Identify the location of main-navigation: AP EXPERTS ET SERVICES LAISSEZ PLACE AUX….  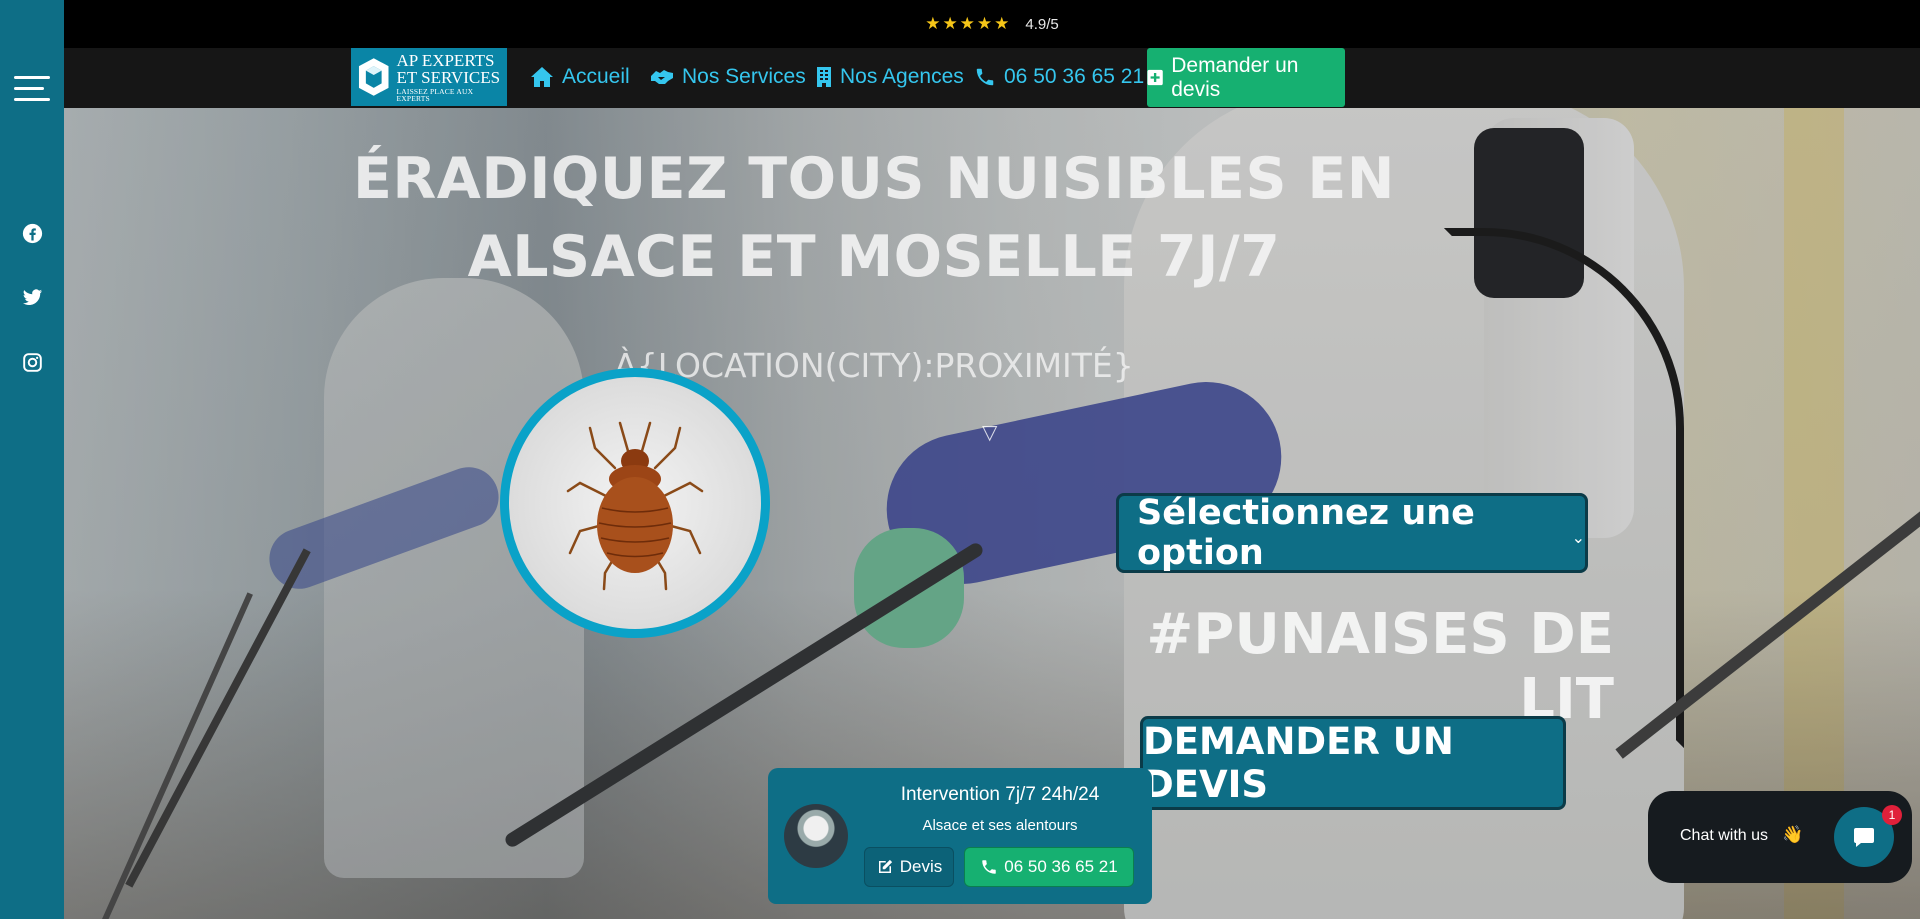
(992, 78).